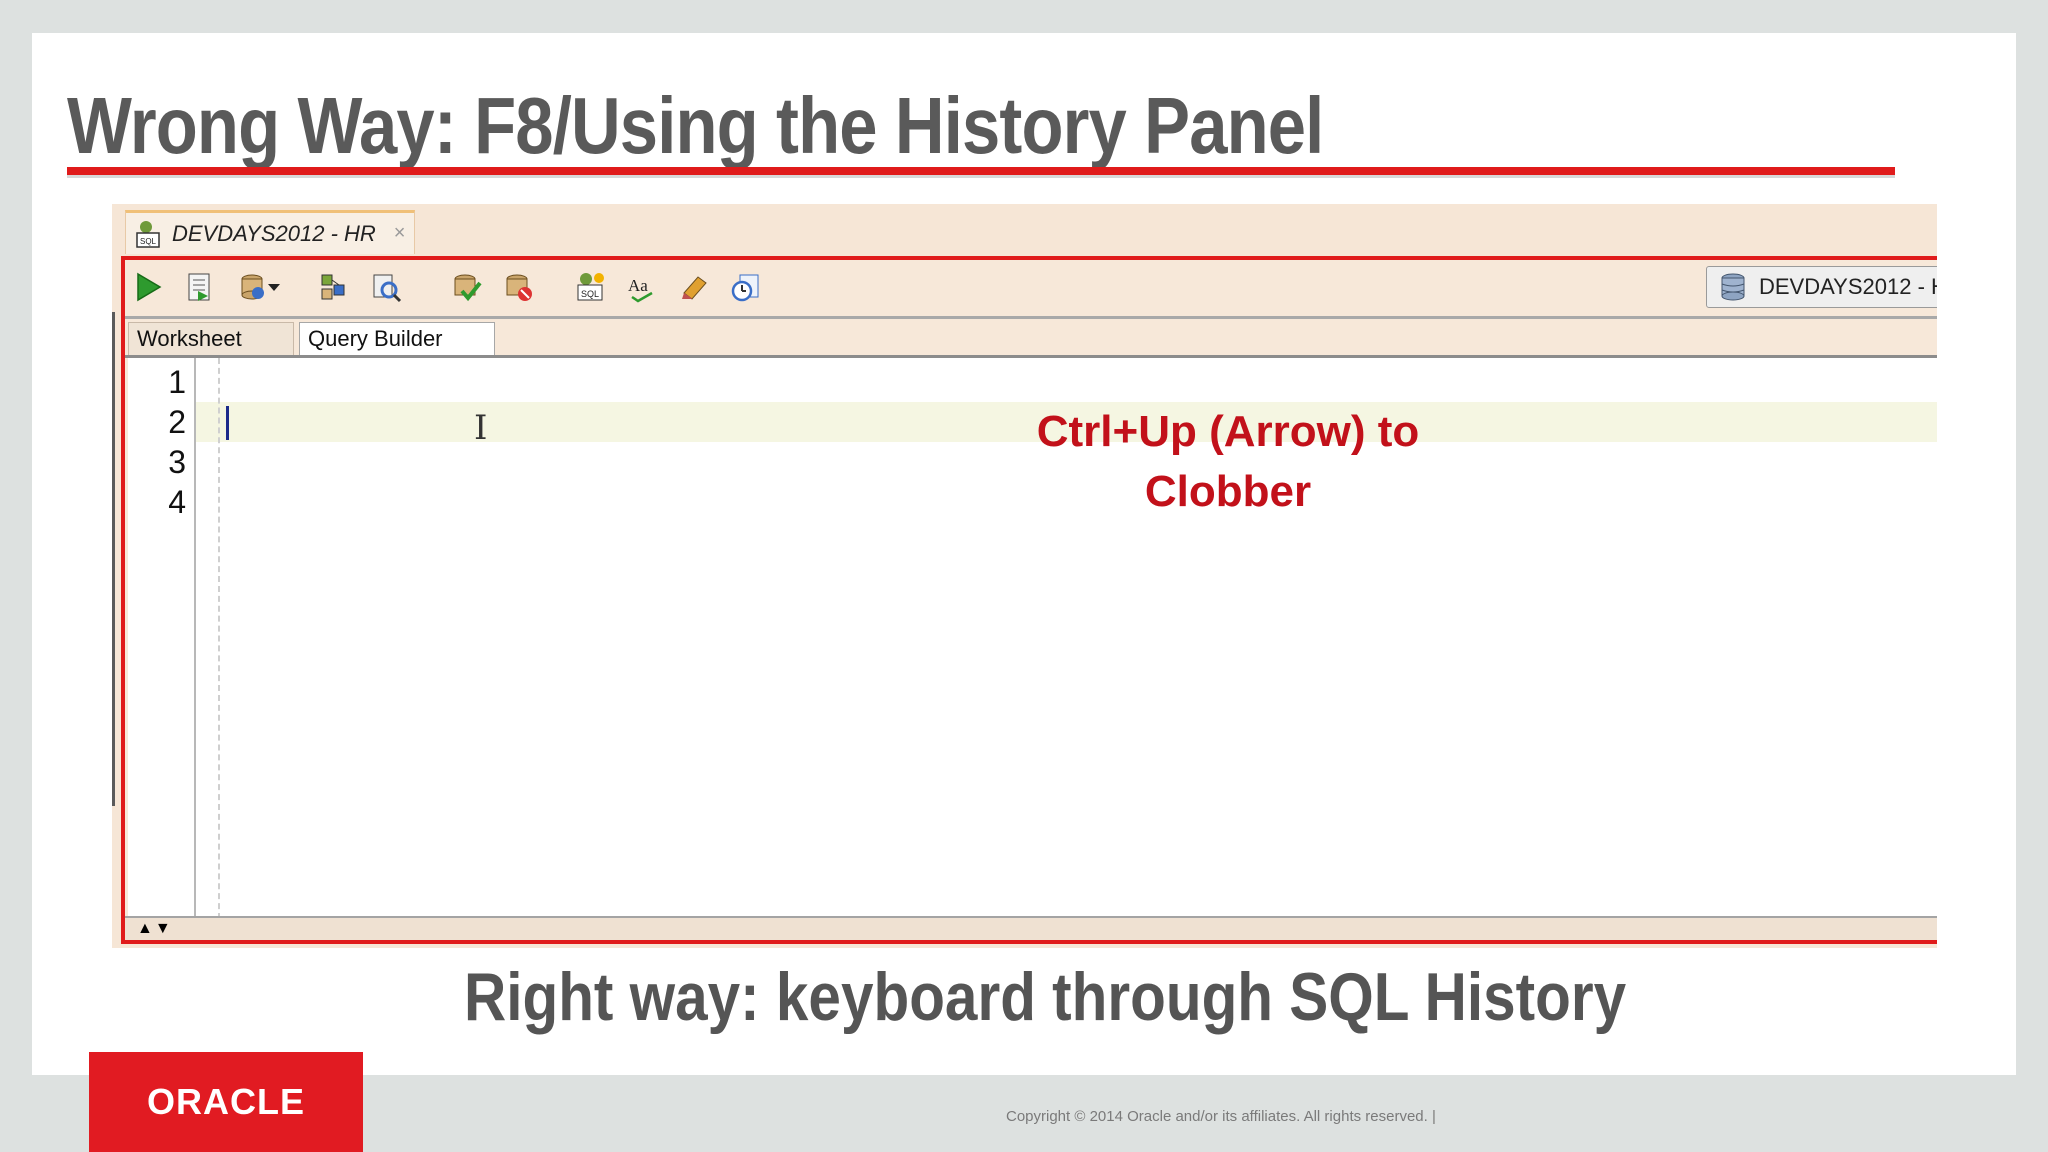  I want to click on title-underline, so click(981, 171).